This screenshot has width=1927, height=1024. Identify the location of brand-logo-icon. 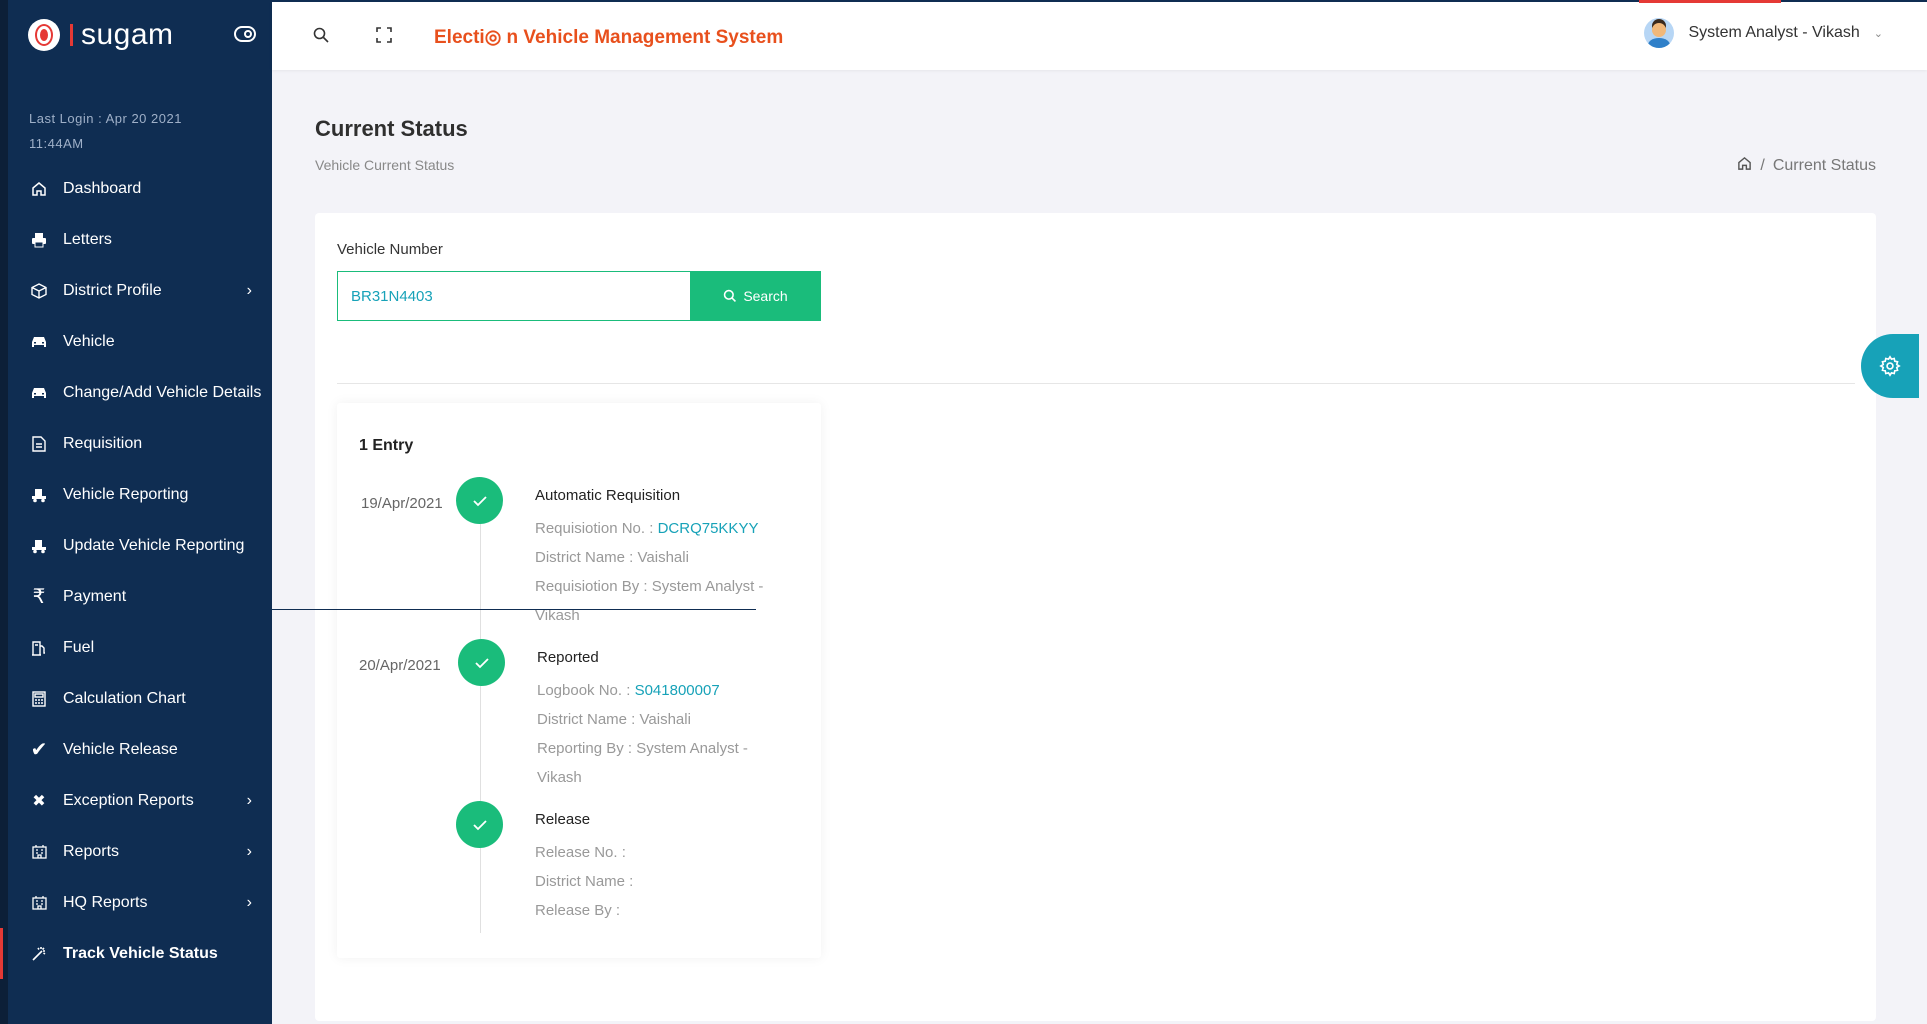
(44, 35).